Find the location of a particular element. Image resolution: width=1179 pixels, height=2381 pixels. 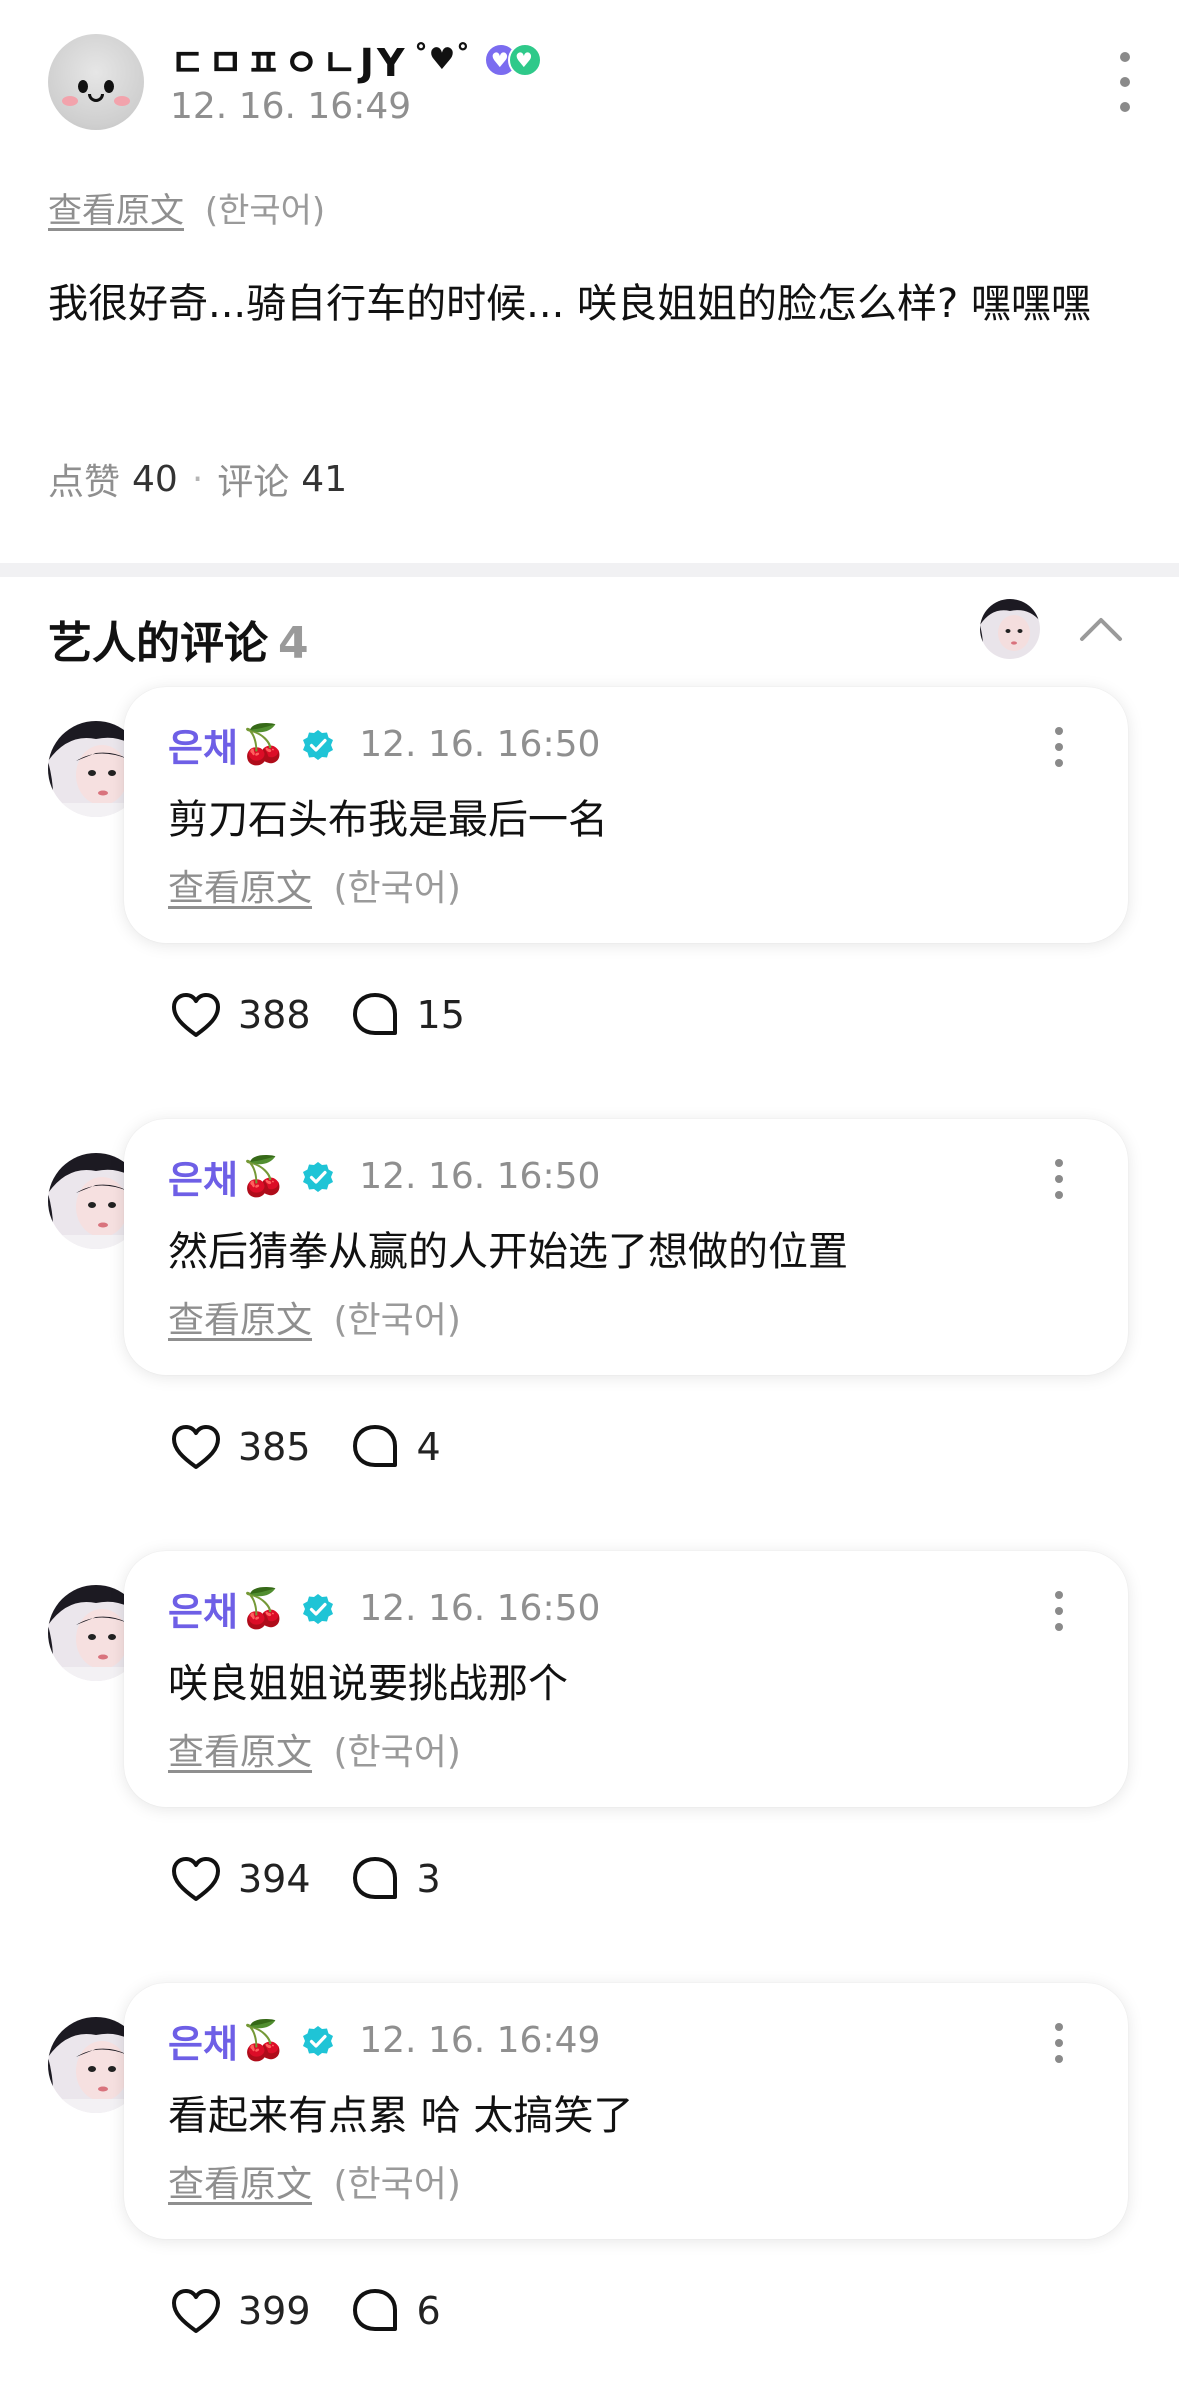

reply-count: 6 is located at coordinates (428, 2311).